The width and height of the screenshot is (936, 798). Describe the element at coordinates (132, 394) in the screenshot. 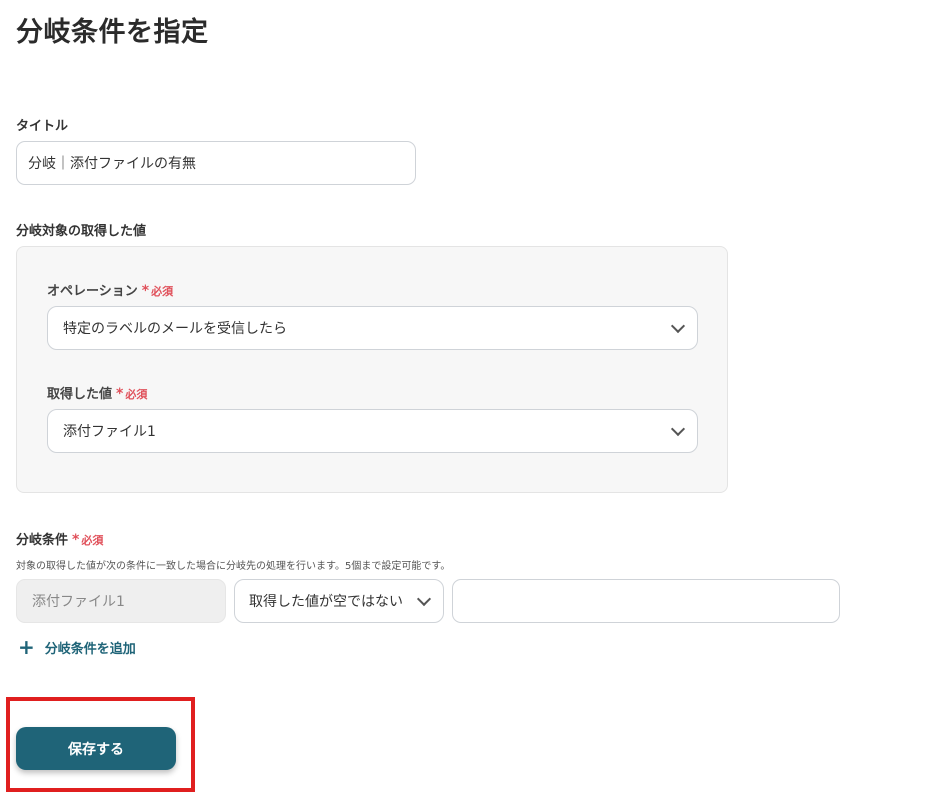

I see `acquired-required-badge: * 必須` at that location.